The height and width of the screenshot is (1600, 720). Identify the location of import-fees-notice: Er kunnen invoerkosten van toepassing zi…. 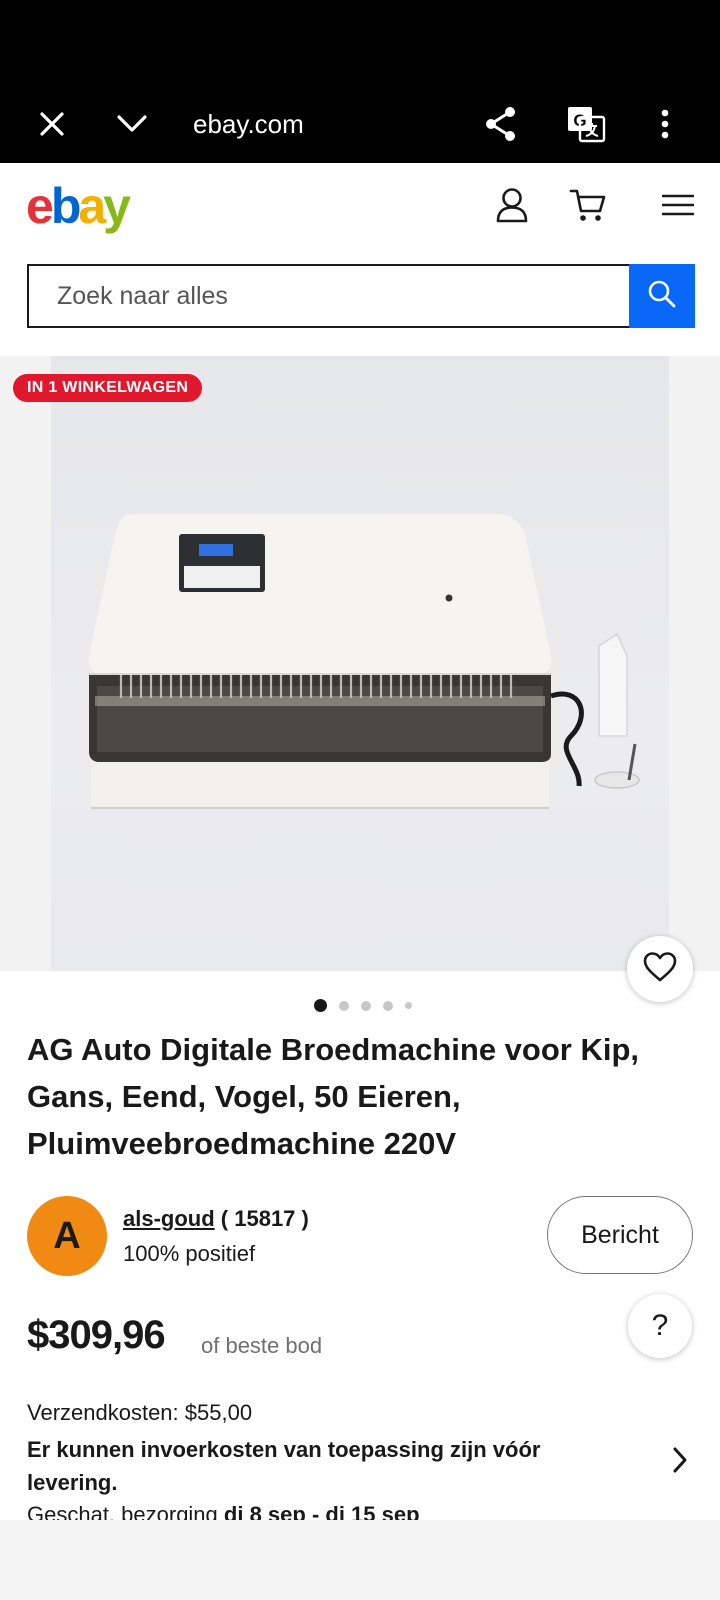
(322, 1466).